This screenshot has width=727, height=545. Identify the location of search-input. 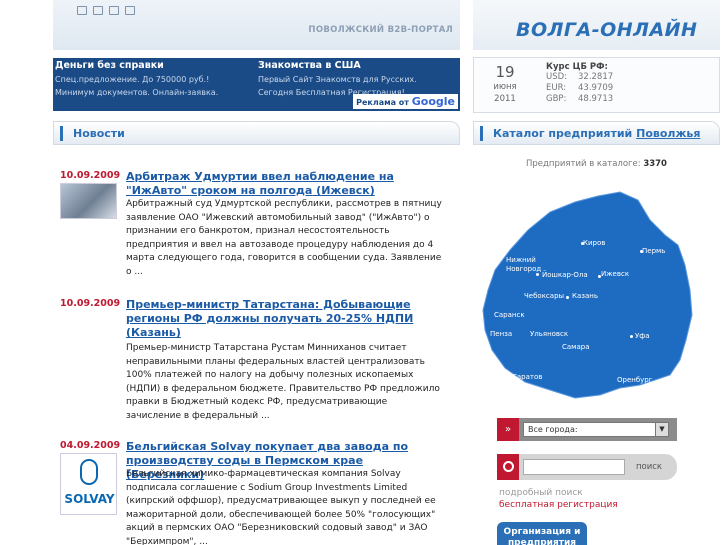
(574, 467).